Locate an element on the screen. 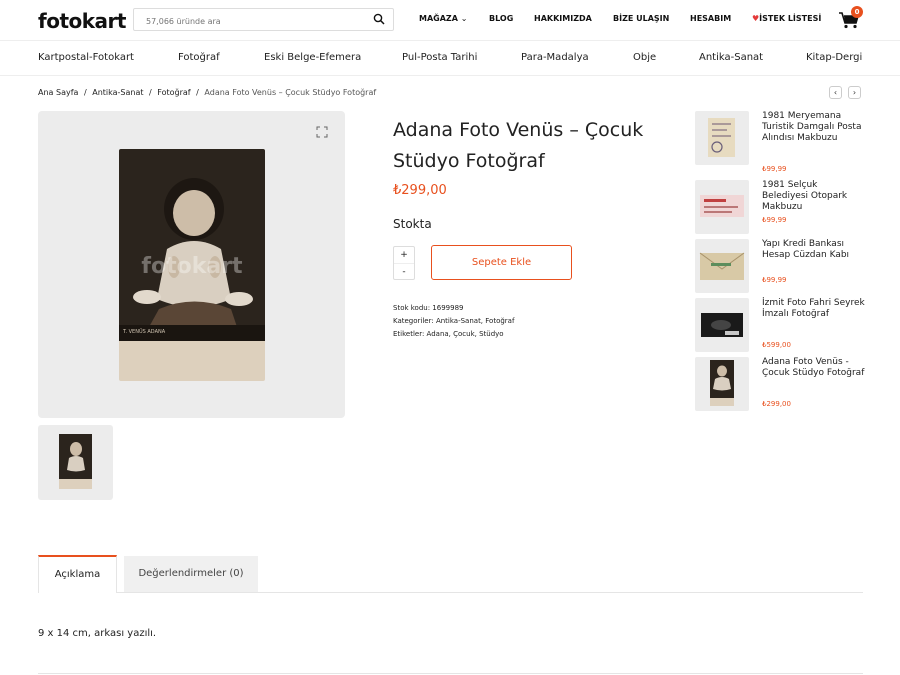 This screenshot has height=675, width=900. category-link: Kitap-Dergi is located at coordinates (834, 57).